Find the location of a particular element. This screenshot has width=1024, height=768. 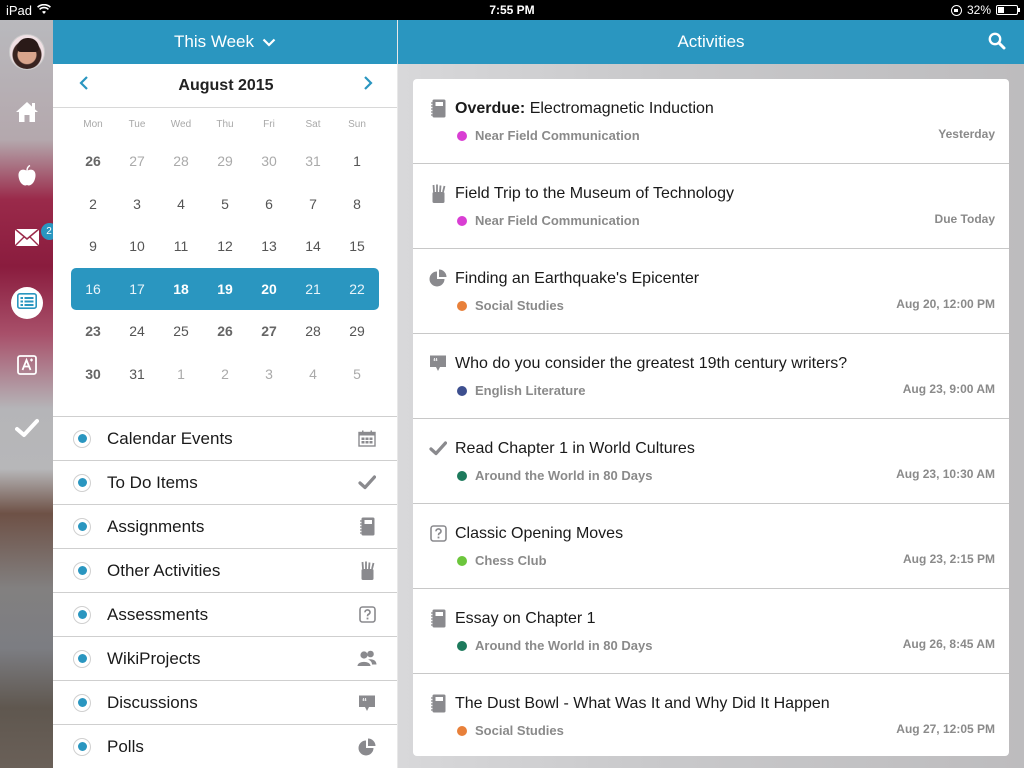

nav-courses is located at coordinates (26, 178).